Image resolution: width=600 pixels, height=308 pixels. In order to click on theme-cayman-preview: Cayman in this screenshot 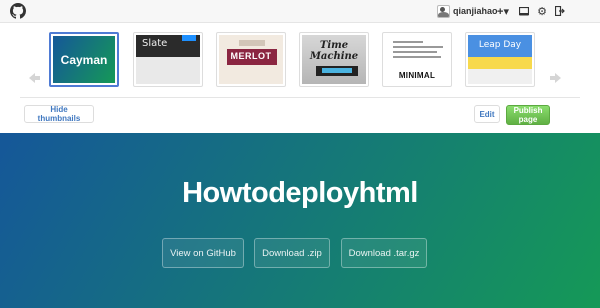, I will do `click(84, 59)`.